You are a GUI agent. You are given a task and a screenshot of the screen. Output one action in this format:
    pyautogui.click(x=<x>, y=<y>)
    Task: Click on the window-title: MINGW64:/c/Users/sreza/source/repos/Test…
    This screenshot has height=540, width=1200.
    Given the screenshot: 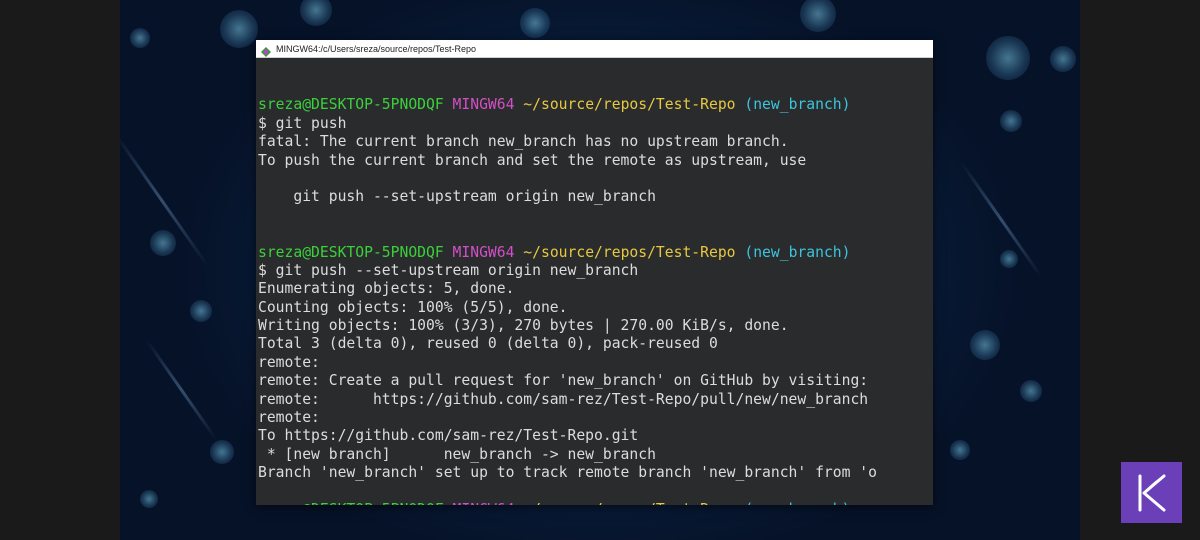 What is the action you would take?
    pyautogui.click(x=376, y=48)
    